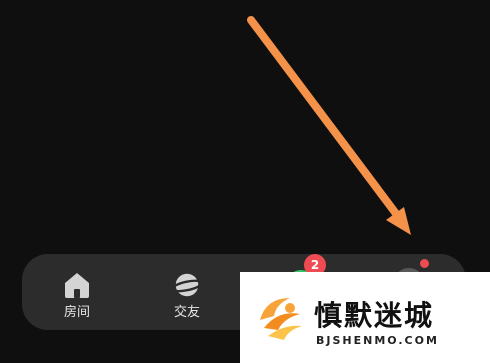 The height and width of the screenshot is (363, 490). Describe the element at coordinates (424, 263) in the screenshot. I see `me-red-dot-badge` at that location.